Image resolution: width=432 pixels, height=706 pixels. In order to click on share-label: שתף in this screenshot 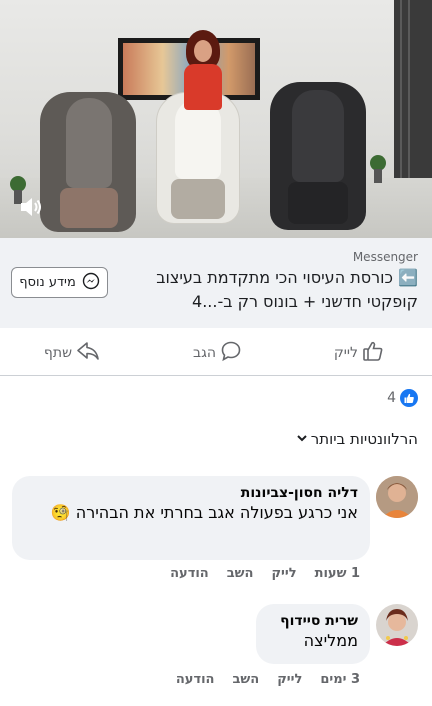, I will do `click(57, 353)`.